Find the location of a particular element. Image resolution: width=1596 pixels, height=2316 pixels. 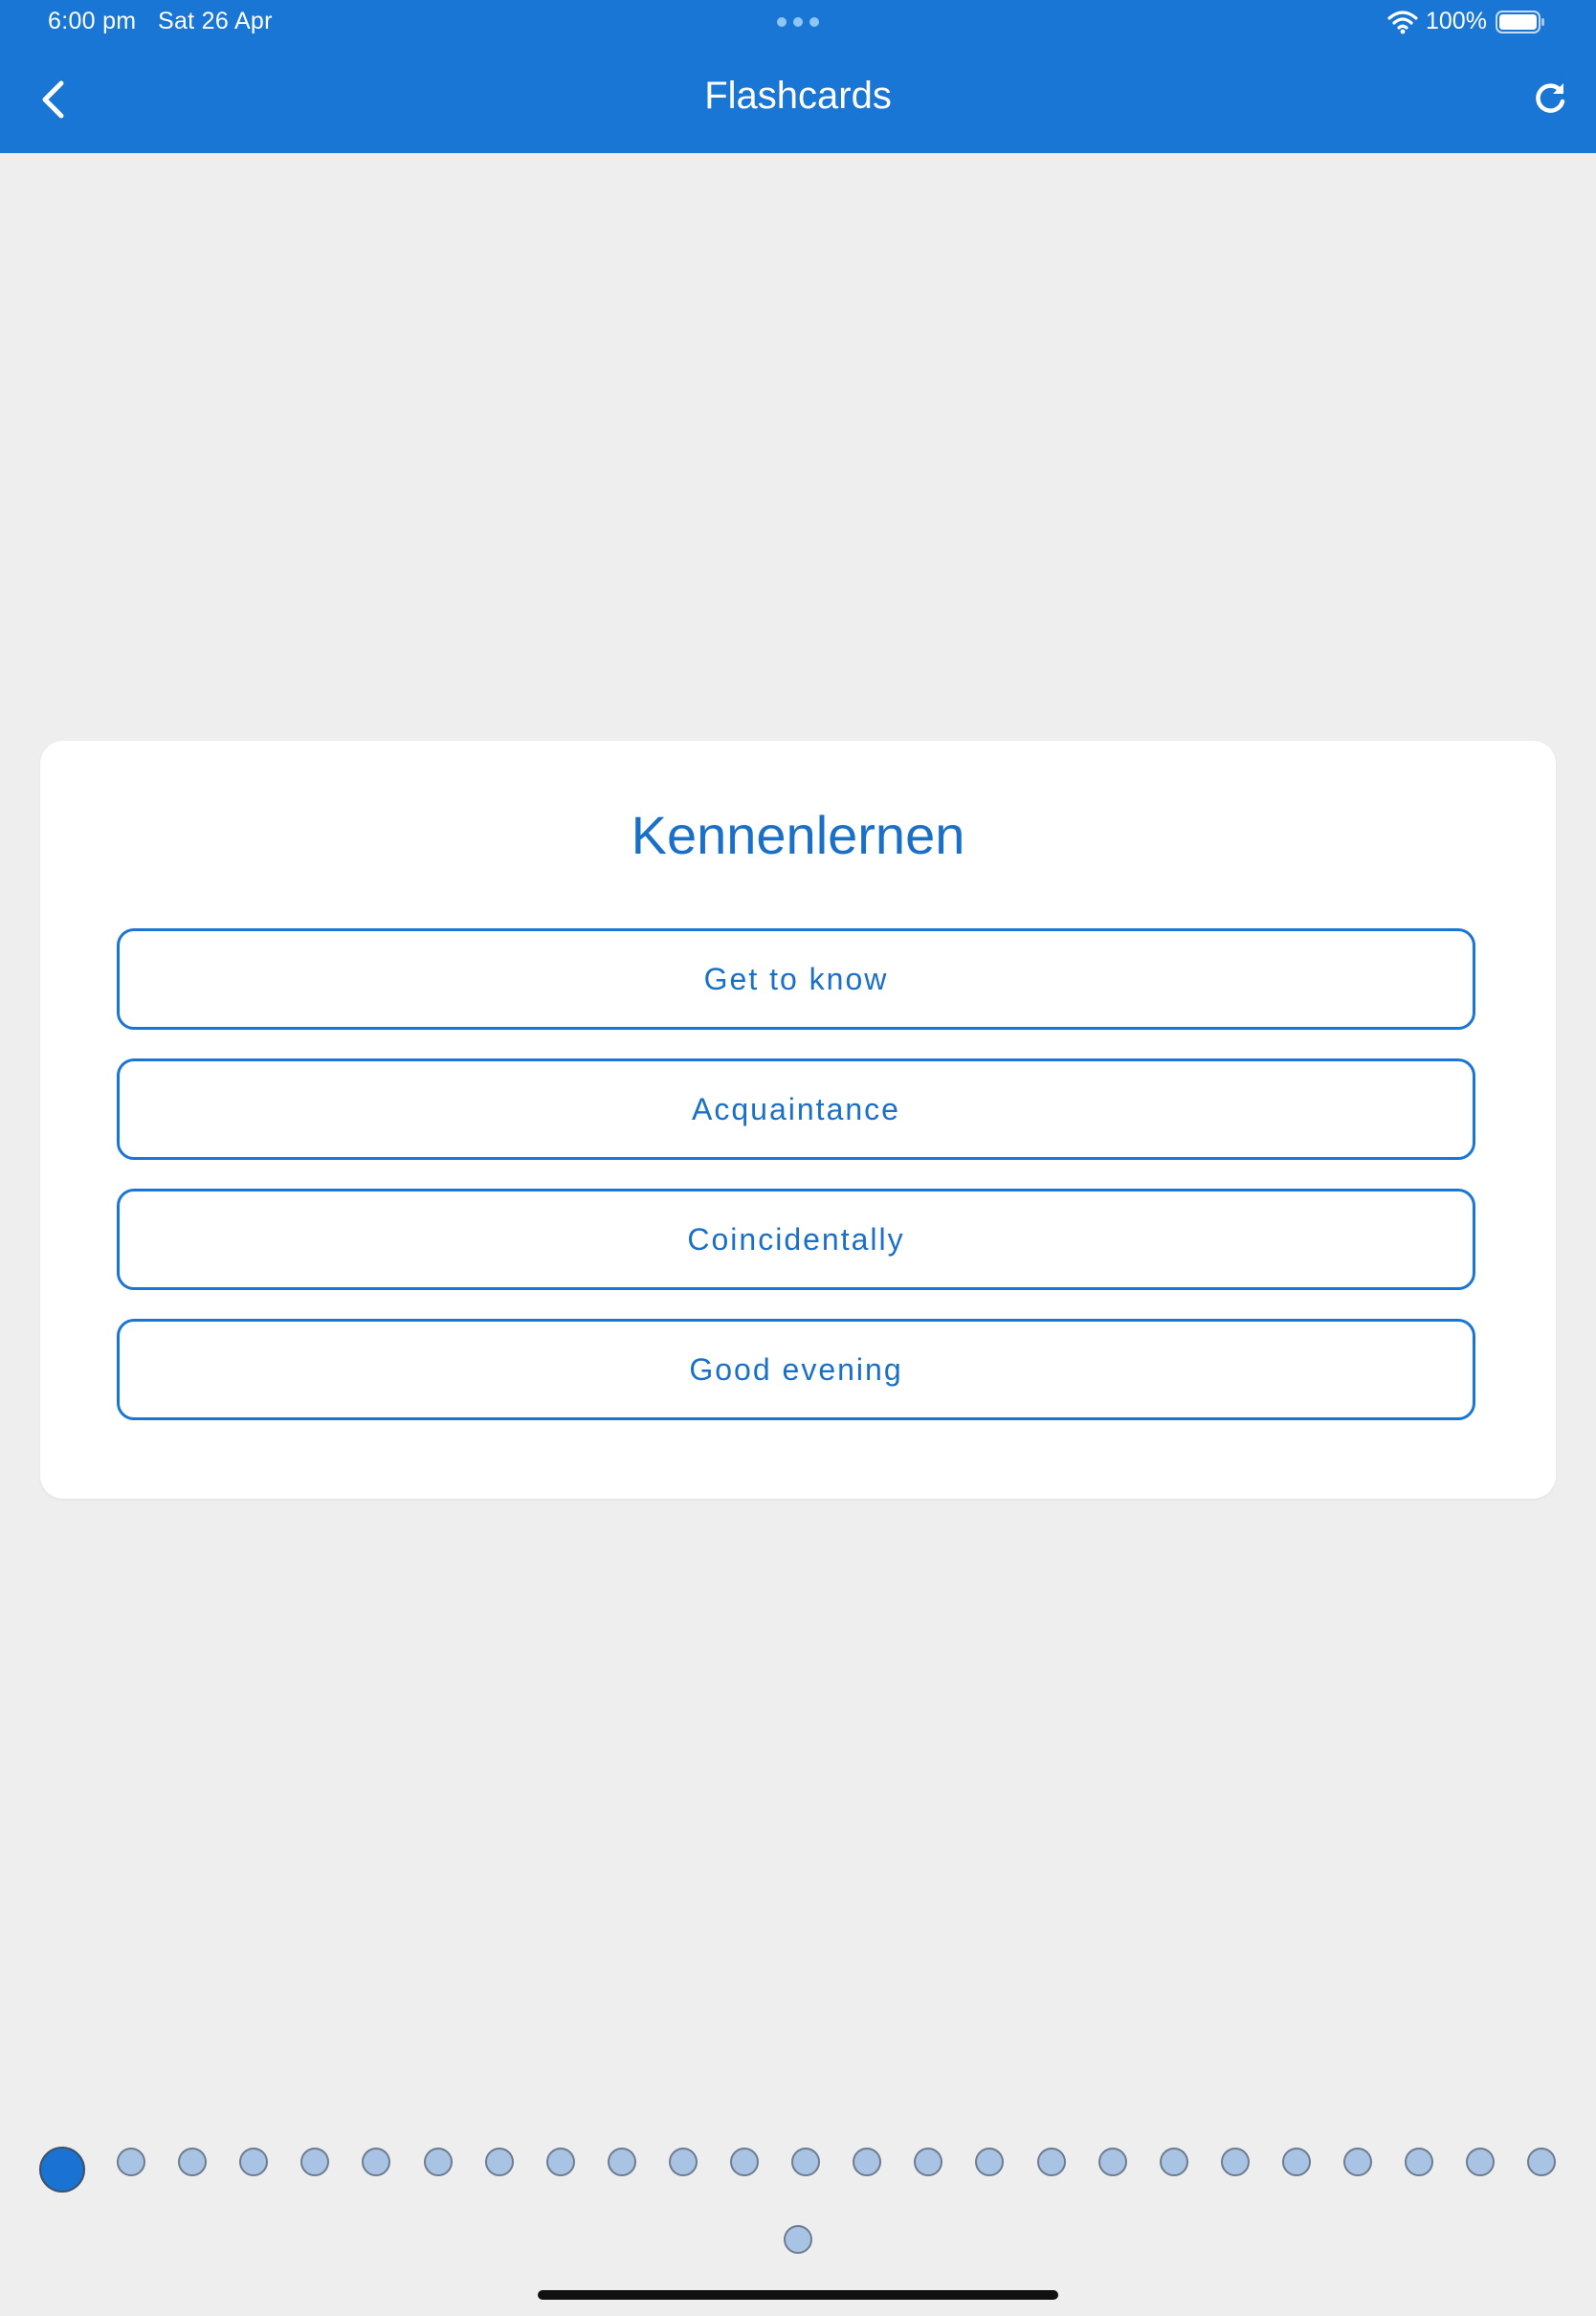

refresh-button is located at coordinates (1550, 99).